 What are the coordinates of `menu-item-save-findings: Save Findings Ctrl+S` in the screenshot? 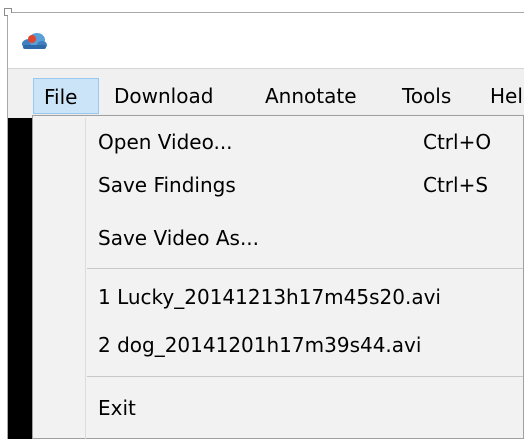 It's located at (278, 185).